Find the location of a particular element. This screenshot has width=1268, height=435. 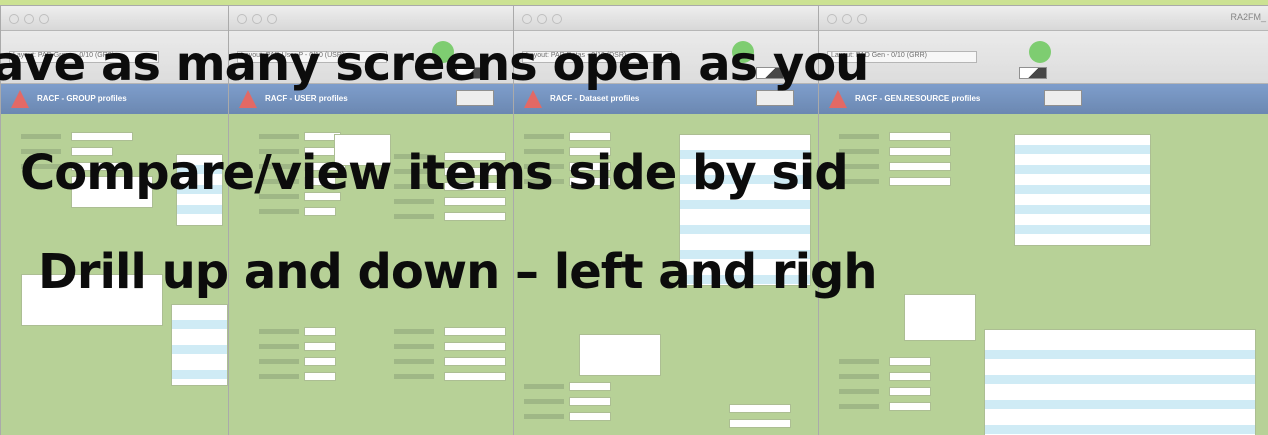

window-header: RACF - GEN.RESOURCE profiles is located at coordinates (1043, 99).